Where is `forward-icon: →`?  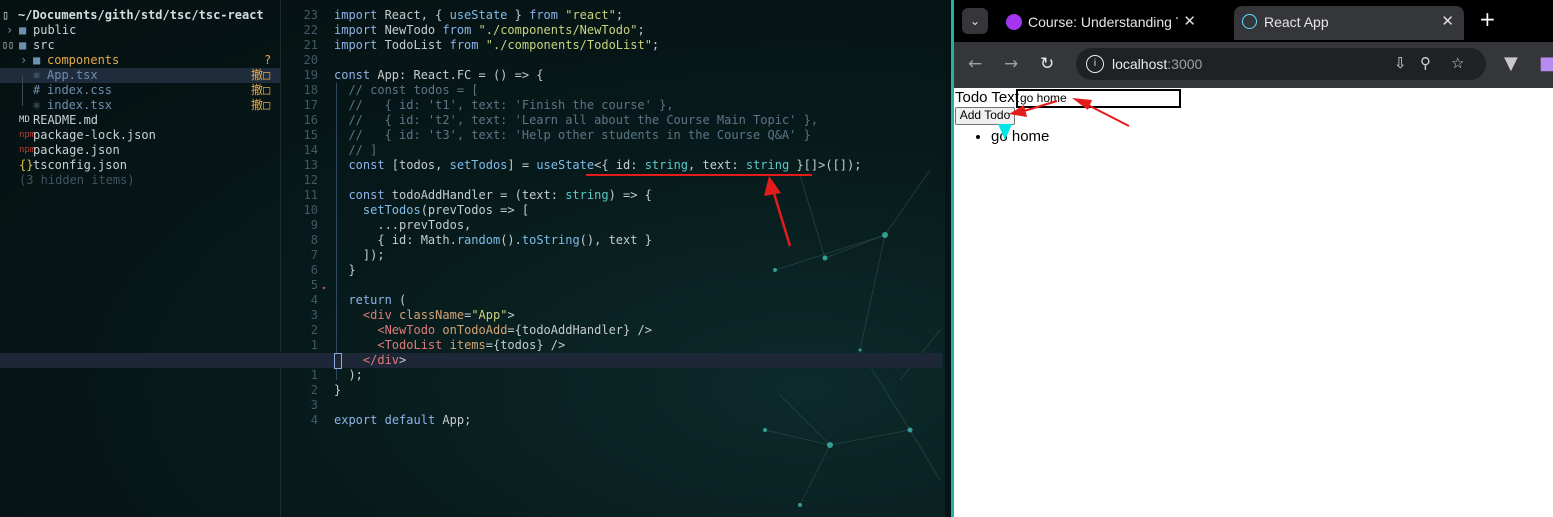
forward-icon: → is located at coordinates (1011, 64).